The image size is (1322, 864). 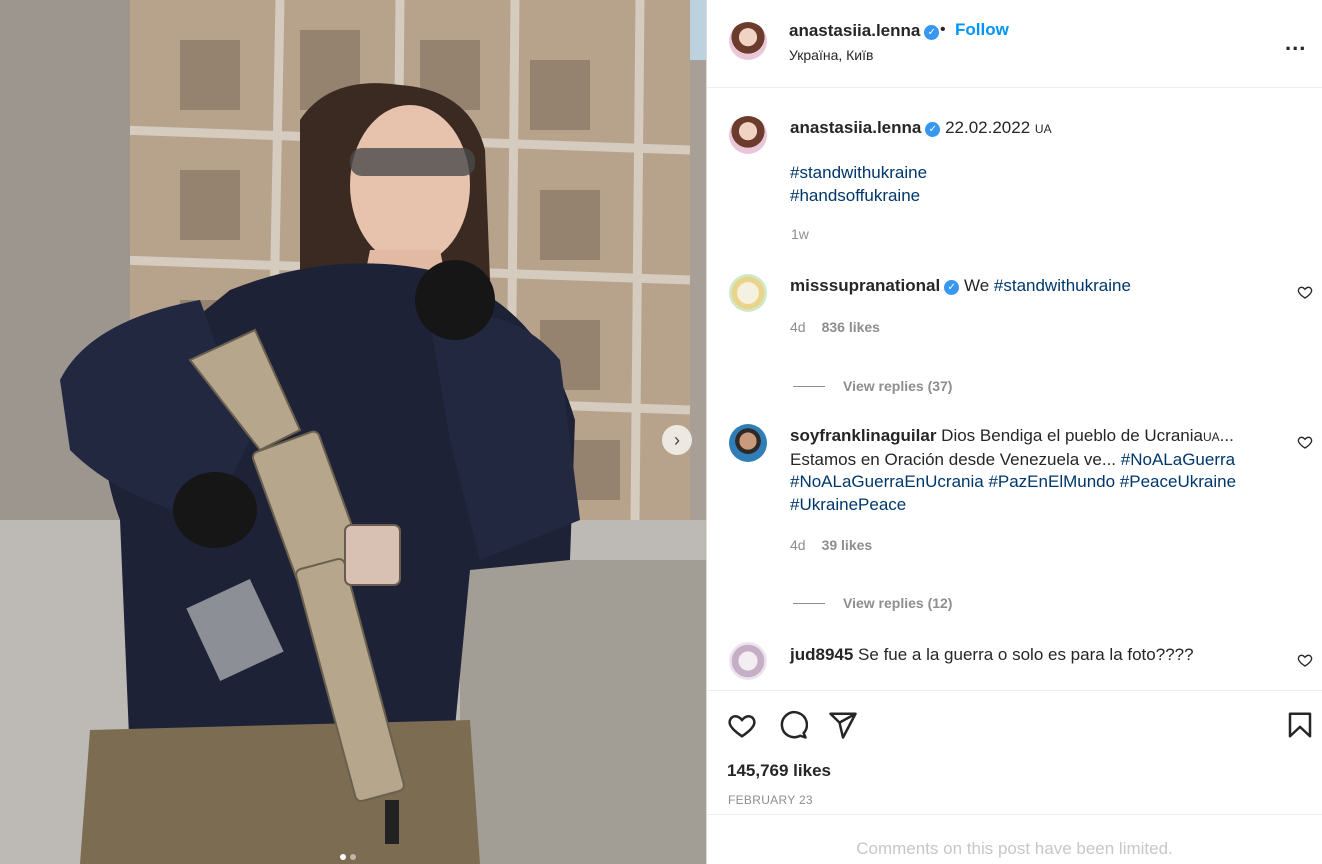 What do you see at coordinates (851, 327) in the screenshot?
I see `comment-likes: 836 likes` at bounding box center [851, 327].